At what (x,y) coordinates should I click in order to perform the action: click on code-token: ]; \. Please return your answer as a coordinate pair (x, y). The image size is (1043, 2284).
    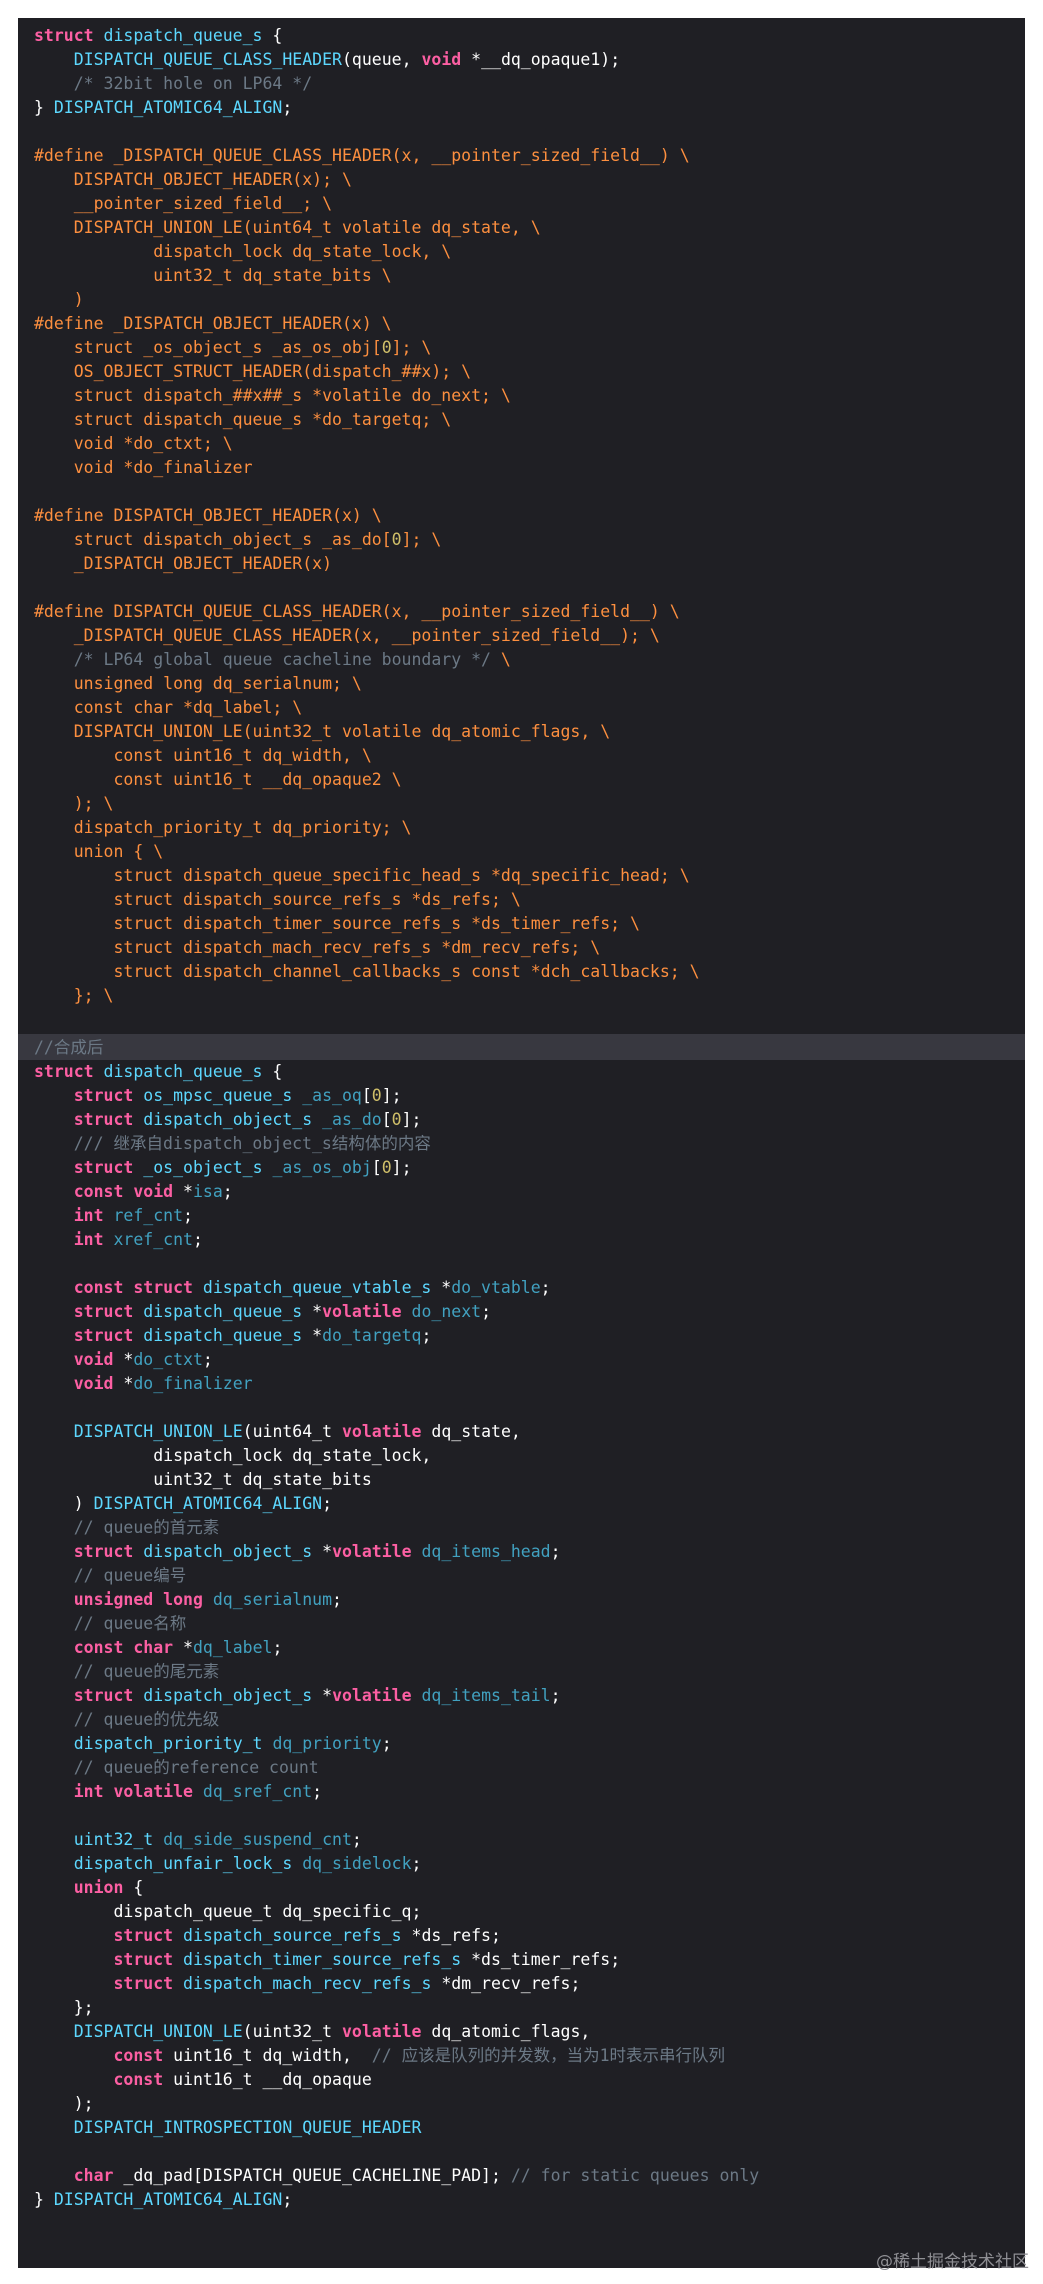
    Looking at the image, I should click on (411, 347).